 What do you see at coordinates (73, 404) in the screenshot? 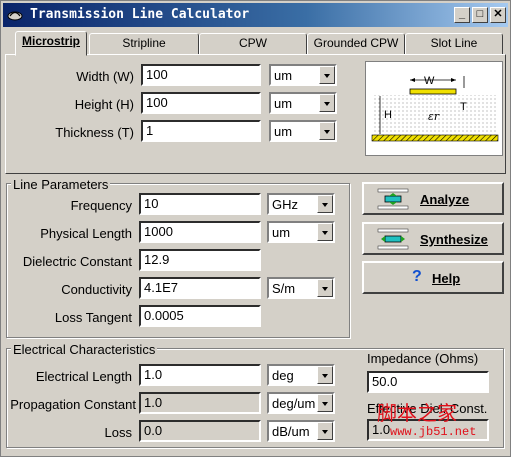
I see `propagation-constant-label: Propagation Constant` at bounding box center [73, 404].